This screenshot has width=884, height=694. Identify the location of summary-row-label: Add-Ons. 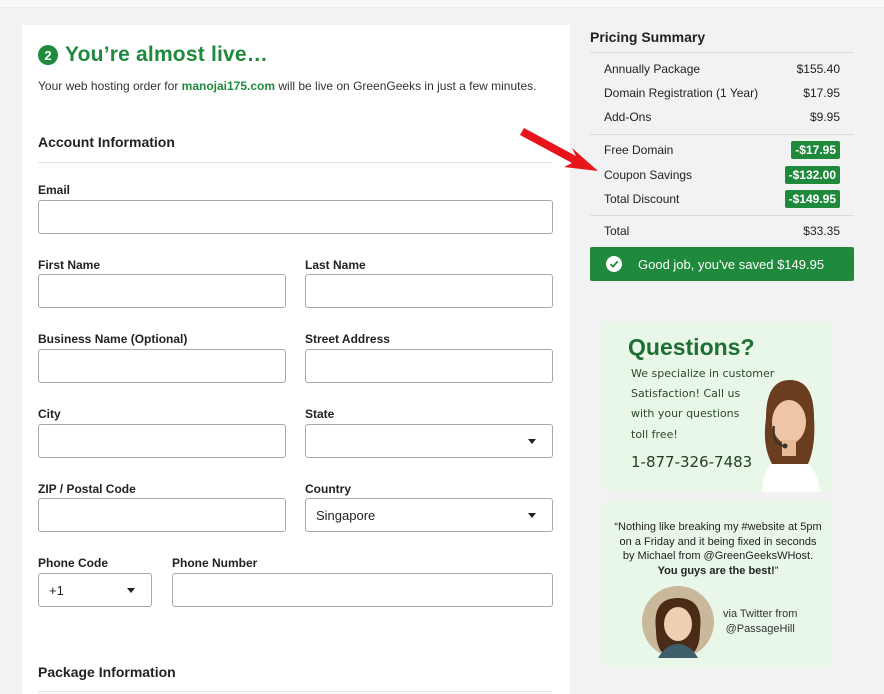
(628, 117).